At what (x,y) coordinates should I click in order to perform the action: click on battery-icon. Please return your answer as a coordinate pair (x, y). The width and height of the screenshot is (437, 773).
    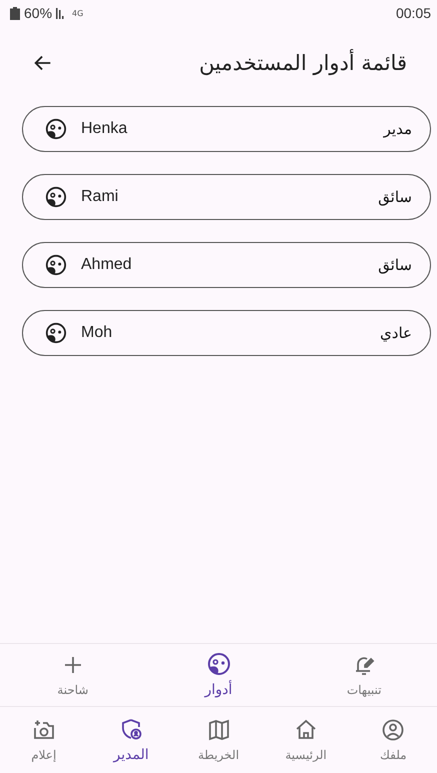
    Looking at the image, I should click on (15, 13).